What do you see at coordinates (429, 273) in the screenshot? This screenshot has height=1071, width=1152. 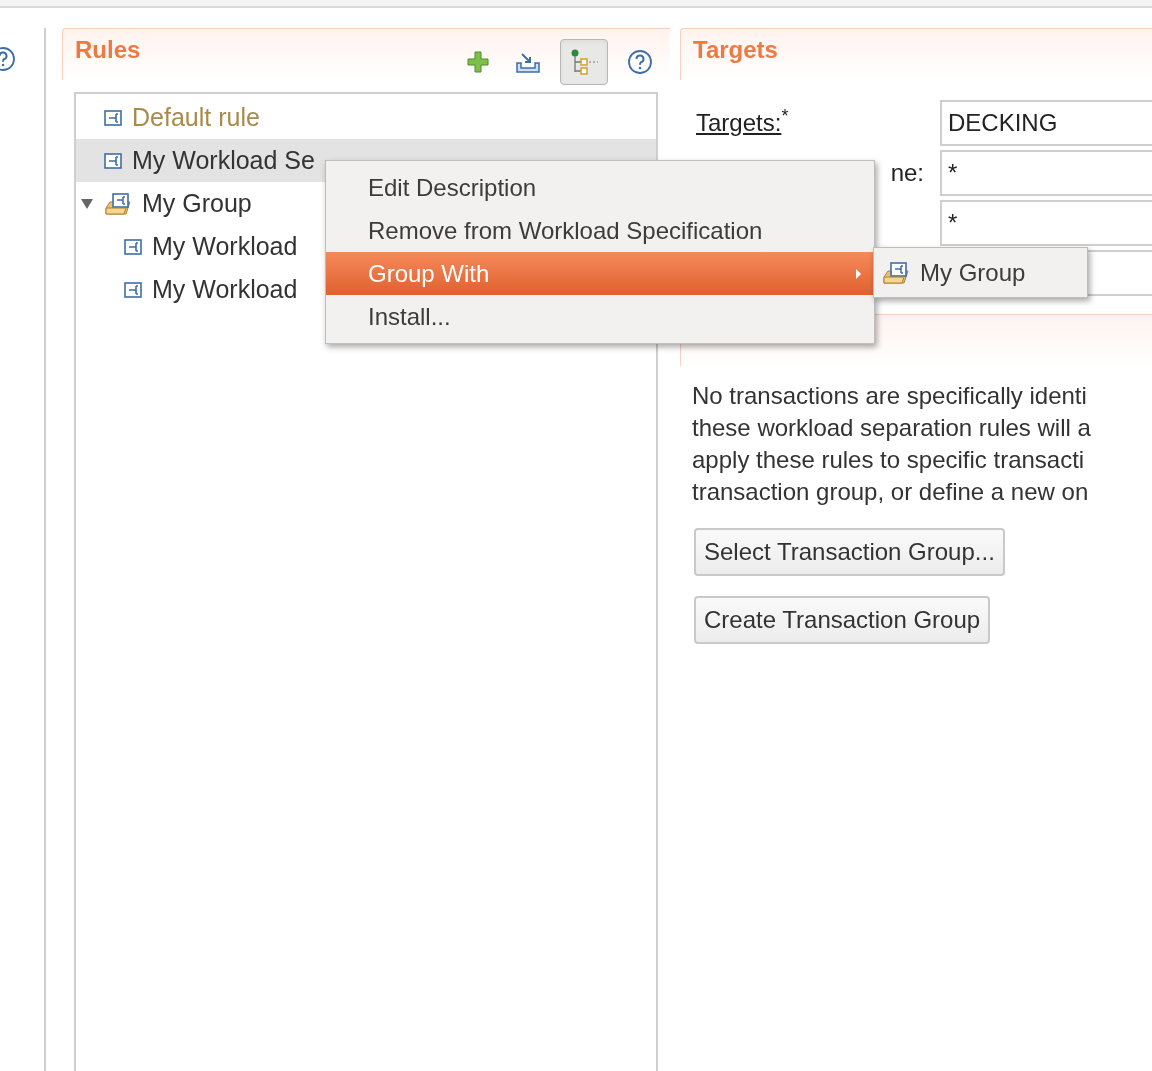 I see `menu-item-label: Group With` at bounding box center [429, 273].